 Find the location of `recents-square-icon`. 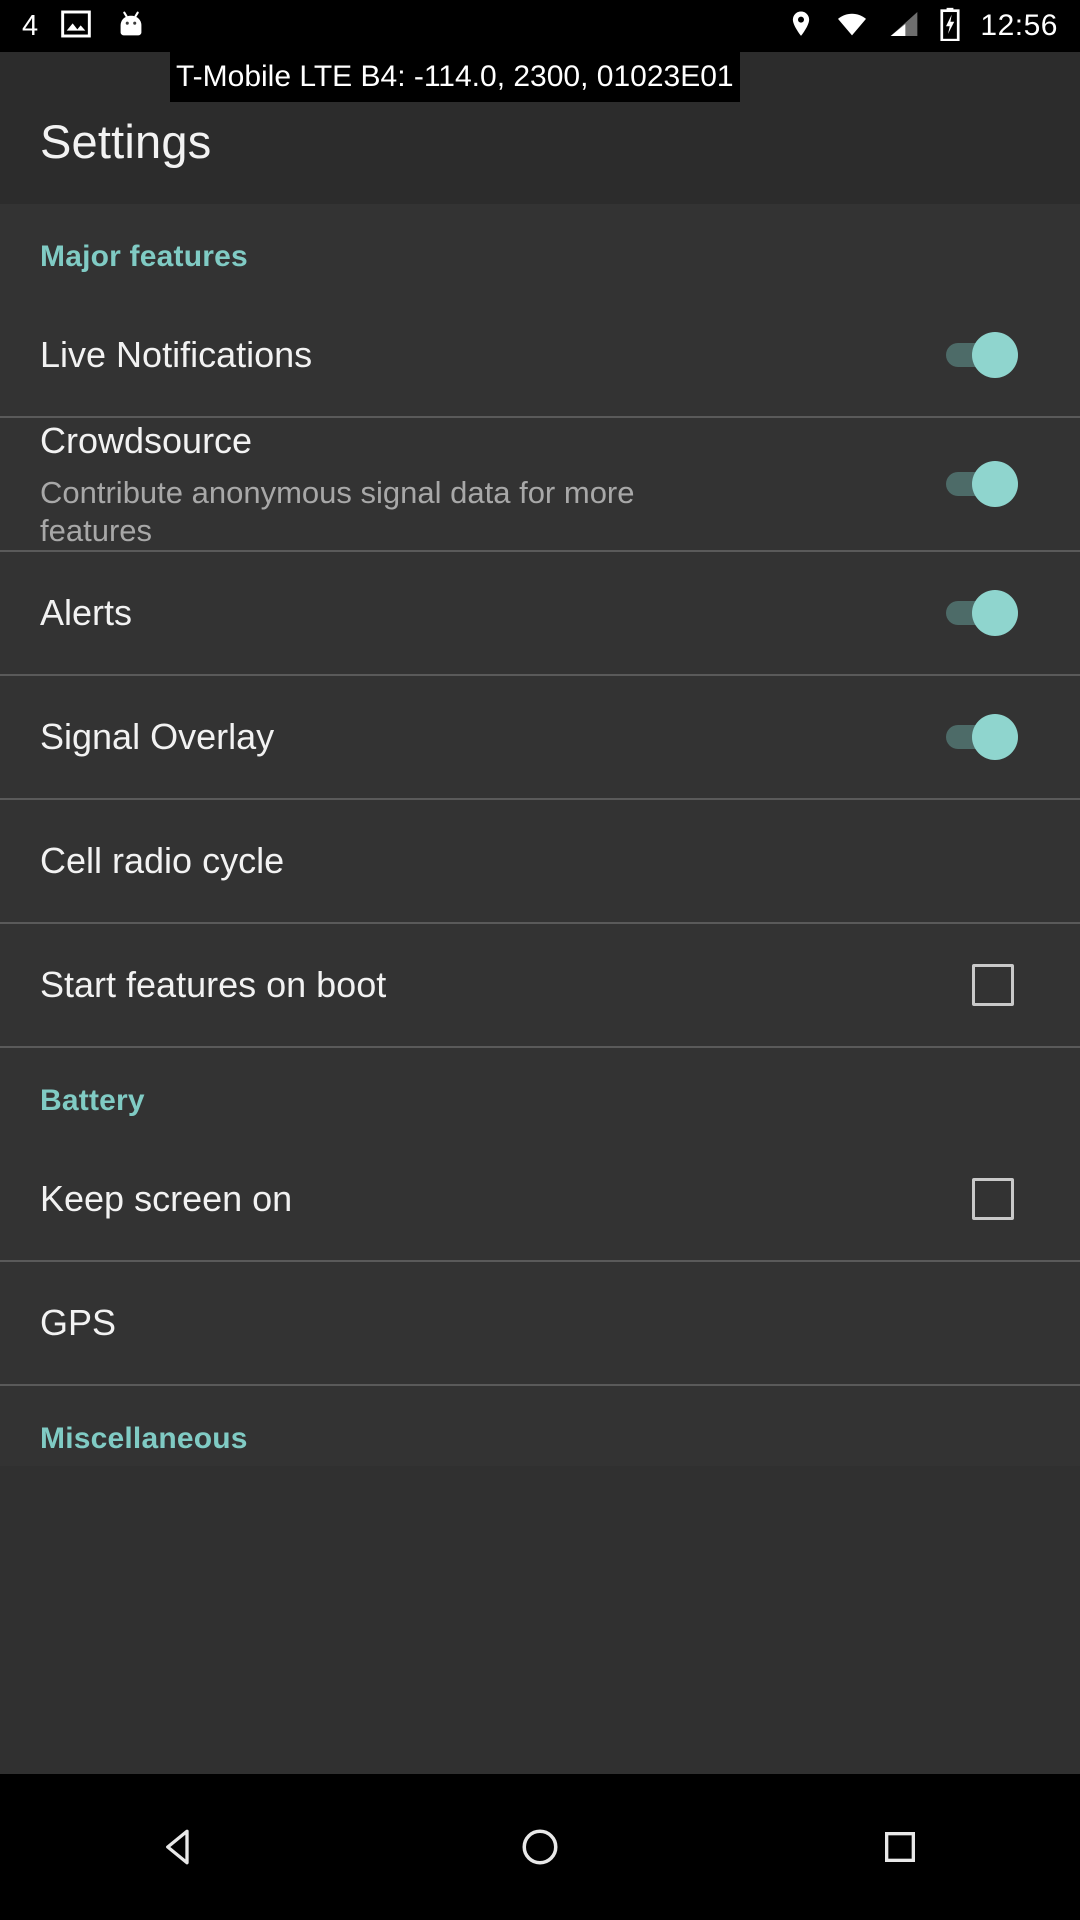

recents-square-icon is located at coordinates (900, 1847).